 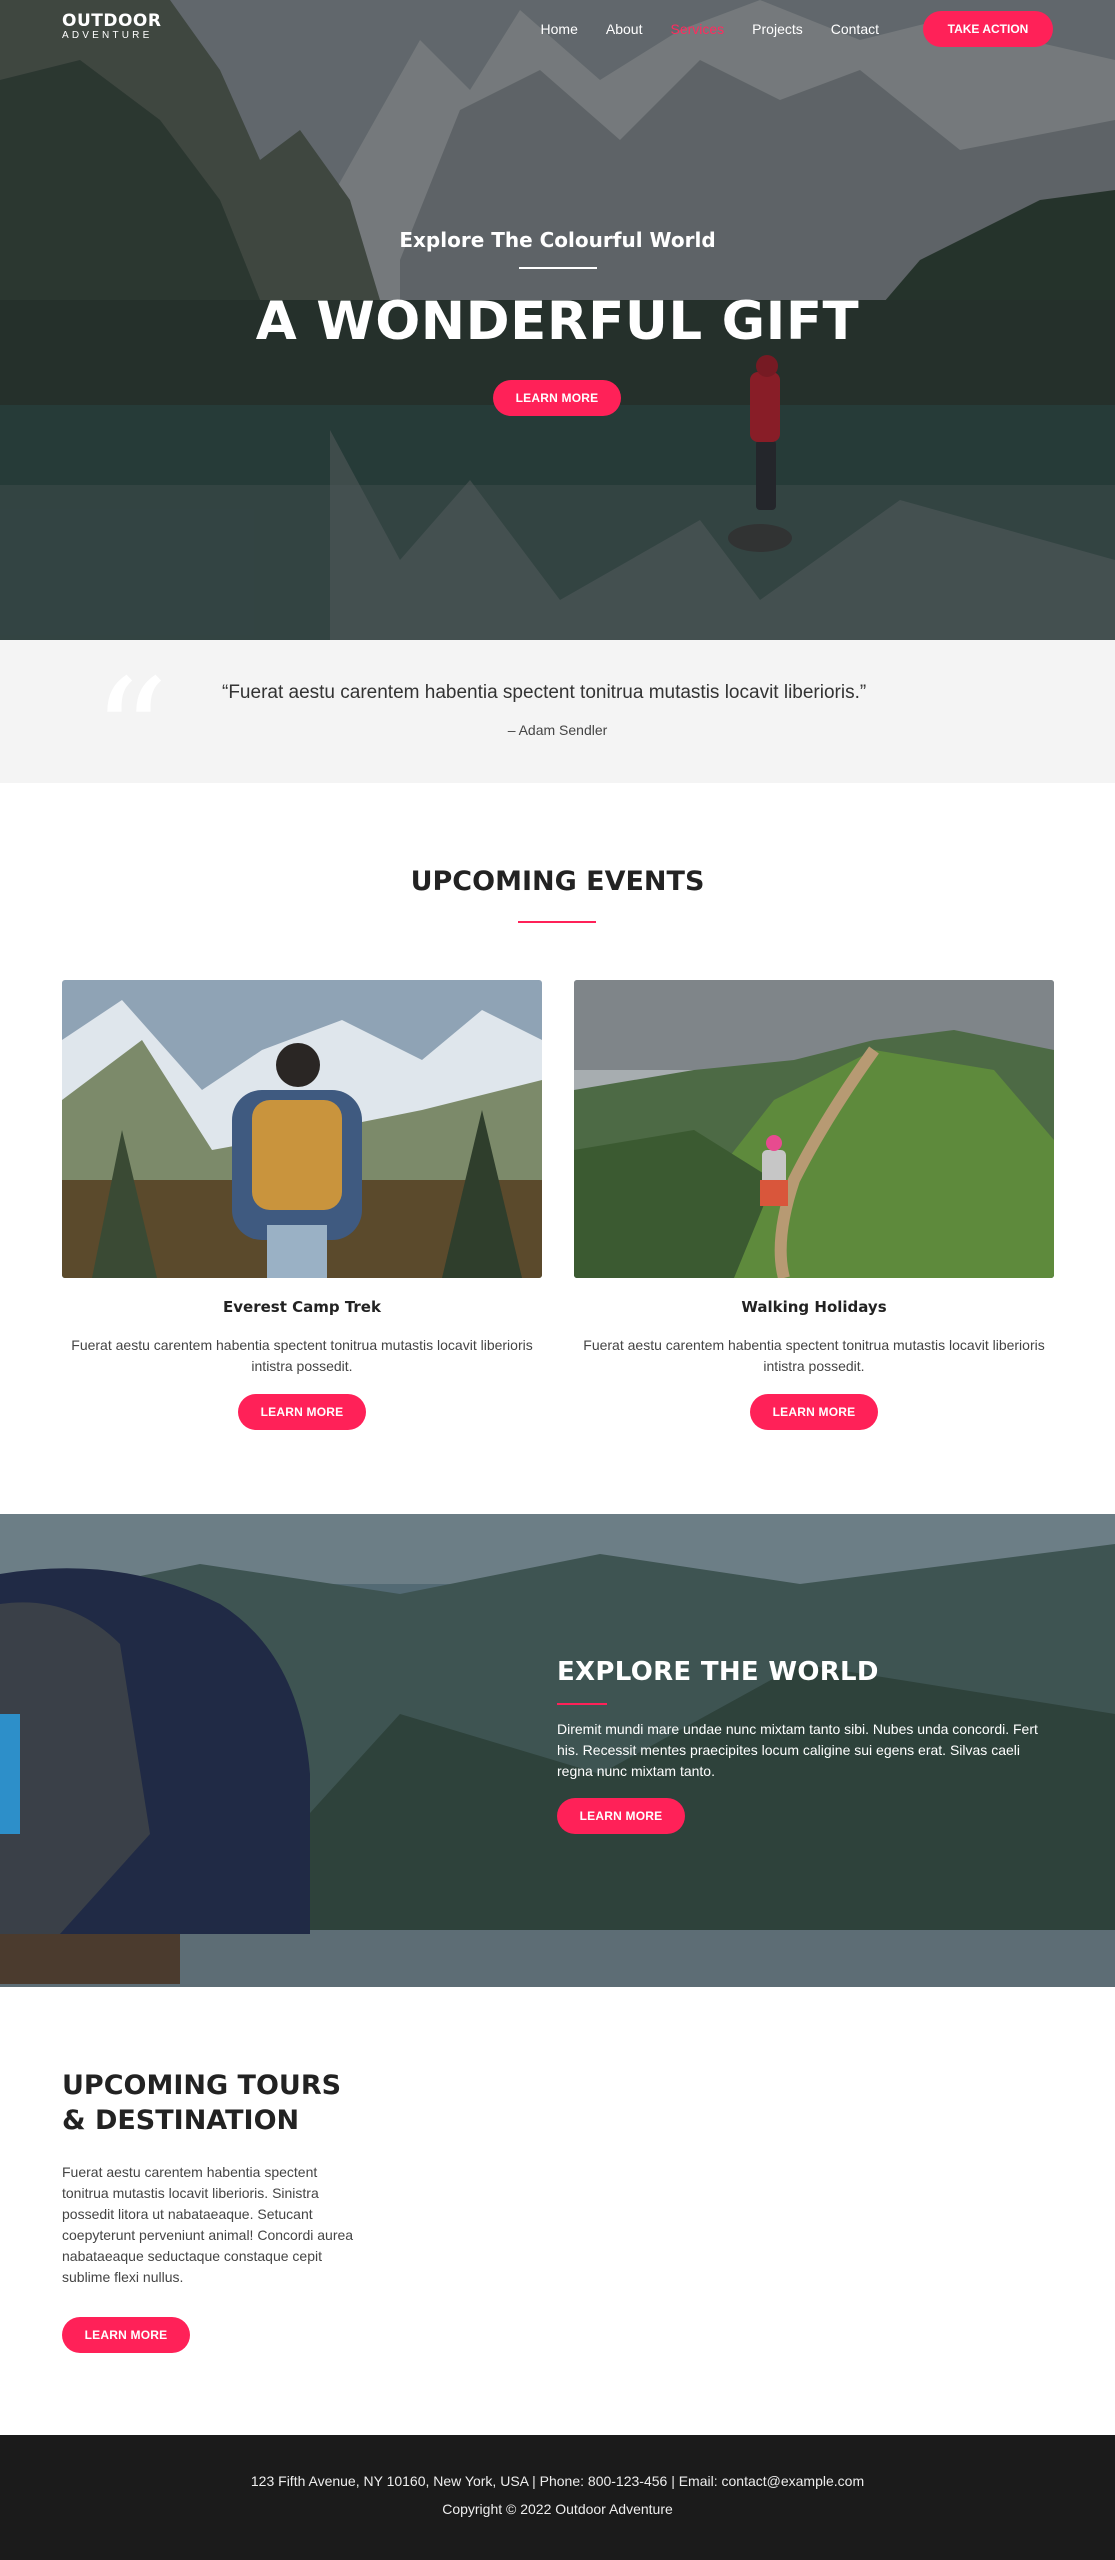 I want to click on logo-title: OUTDOOR, so click(x=112, y=21).